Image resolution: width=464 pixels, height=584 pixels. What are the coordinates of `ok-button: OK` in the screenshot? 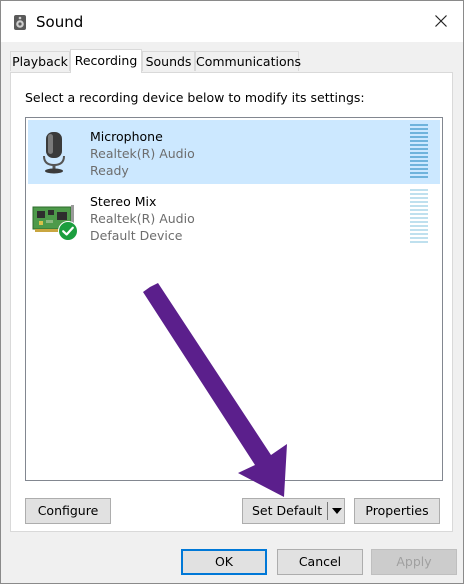 It's located at (224, 562).